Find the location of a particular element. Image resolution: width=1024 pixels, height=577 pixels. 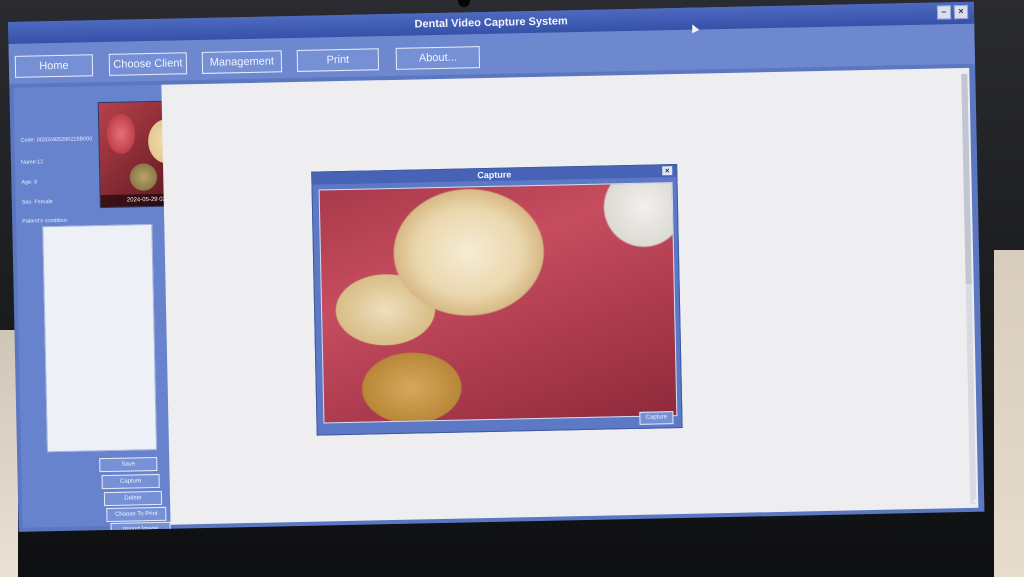

patient-code: Code: 00202405290215B000 is located at coordinates (56, 140).